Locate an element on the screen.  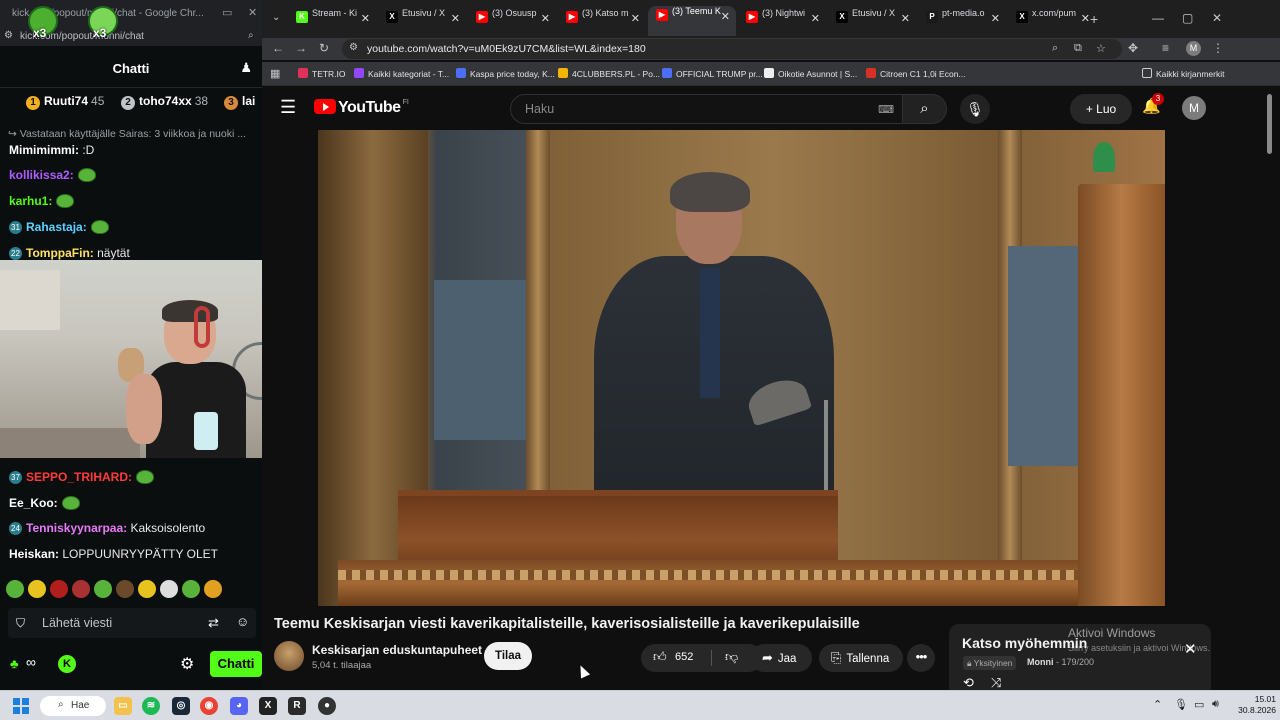
taskbar-search: ⌕ Hae is located at coordinates (73, 706).